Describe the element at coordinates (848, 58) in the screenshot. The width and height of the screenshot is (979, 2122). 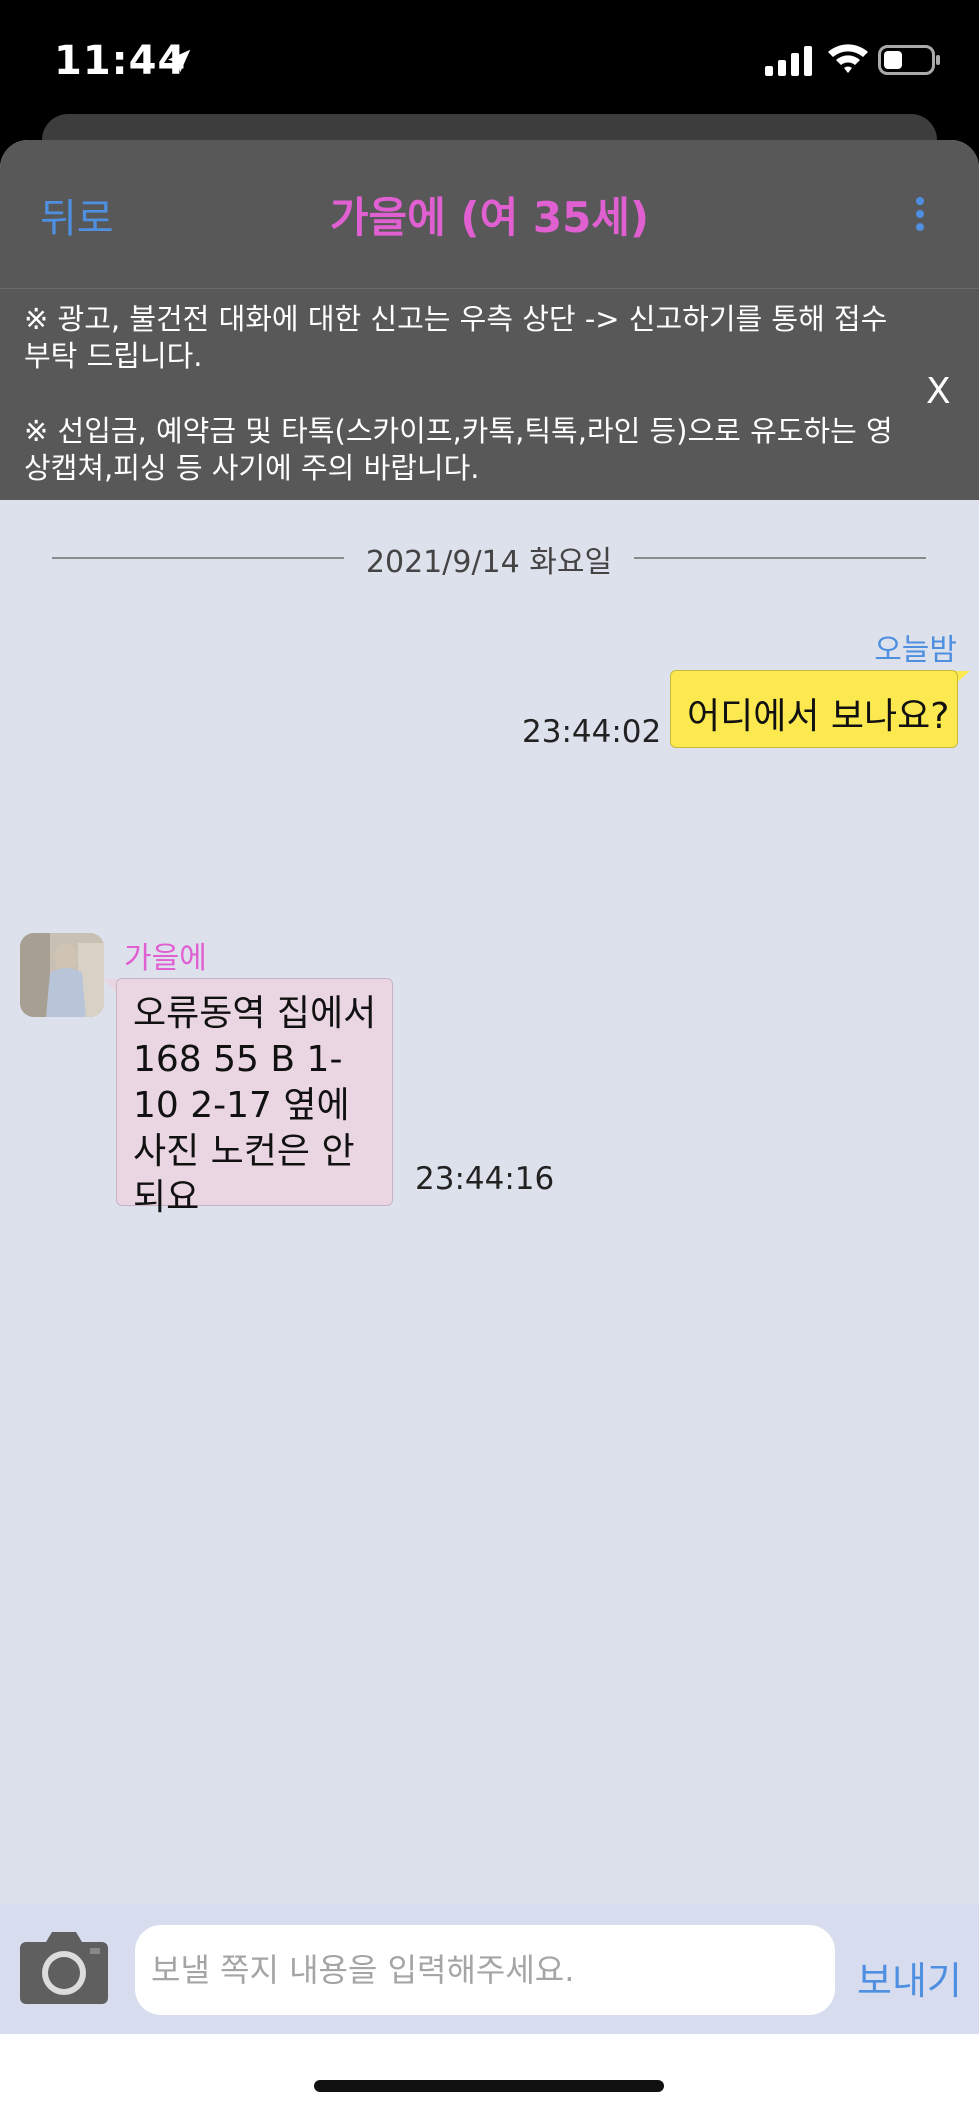
I see `wifi-icon` at that location.